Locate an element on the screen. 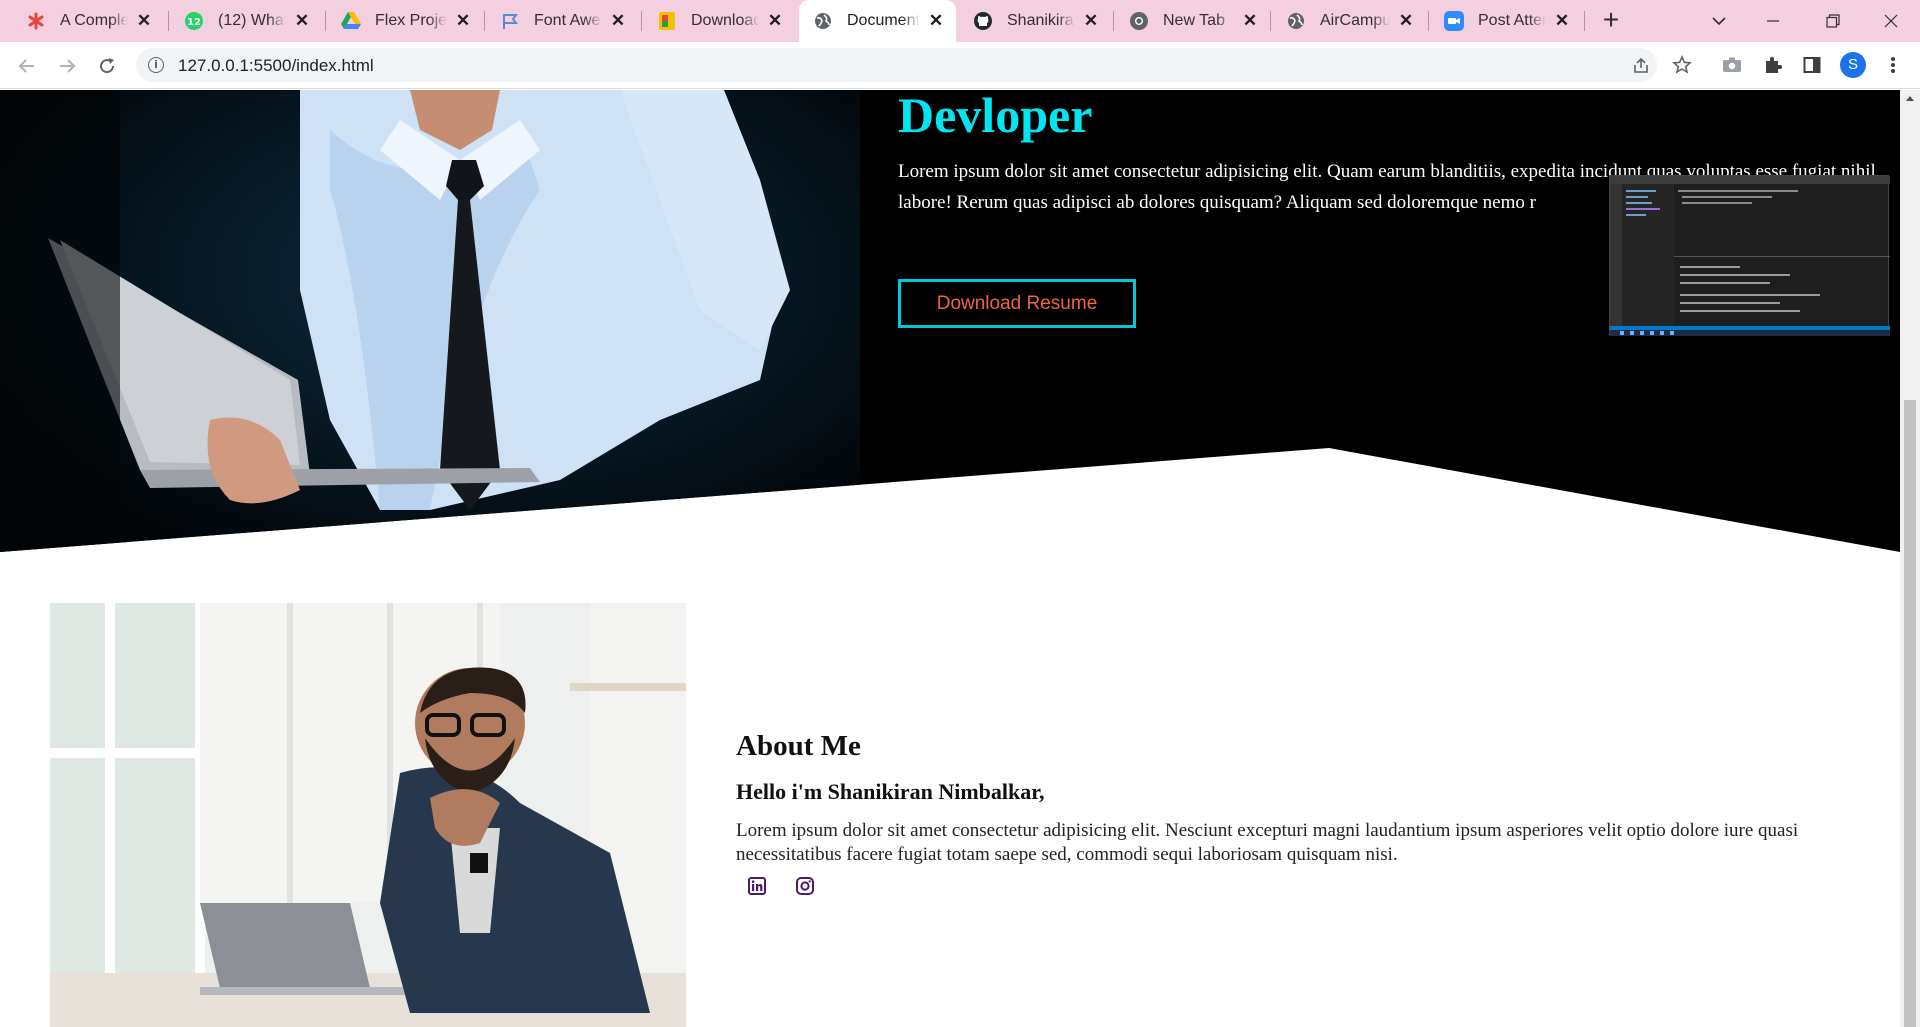  github-icon is located at coordinates (983, 21).